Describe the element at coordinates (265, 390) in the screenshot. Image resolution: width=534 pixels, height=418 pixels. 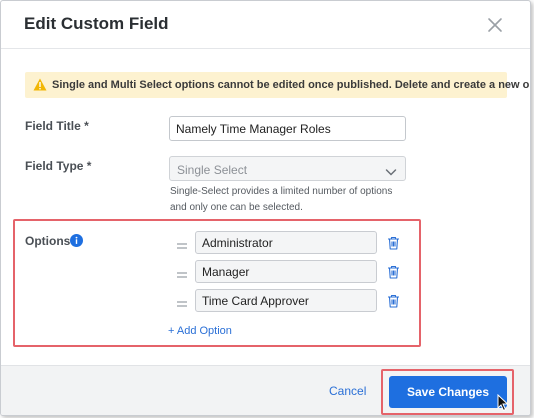
I see `modal-footer: Cancel Save Changes` at that location.